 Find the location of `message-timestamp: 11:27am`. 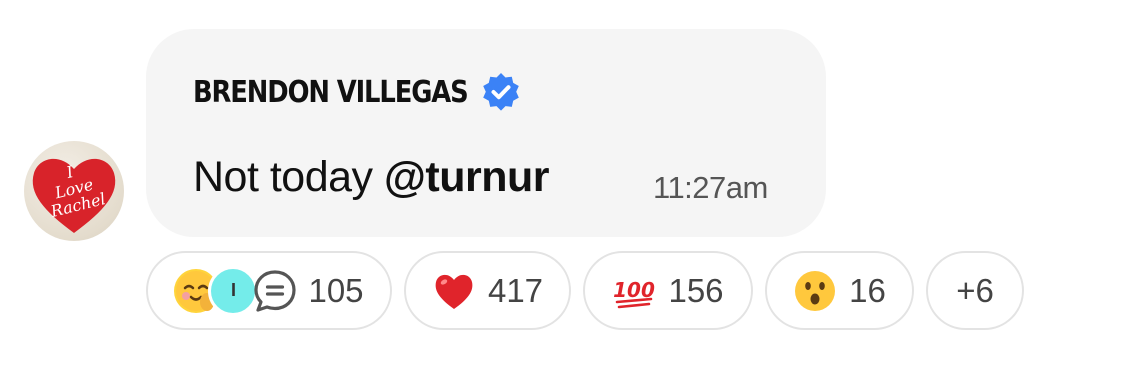

message-timestamp: 11:27am is located at coordinates (710, 187).